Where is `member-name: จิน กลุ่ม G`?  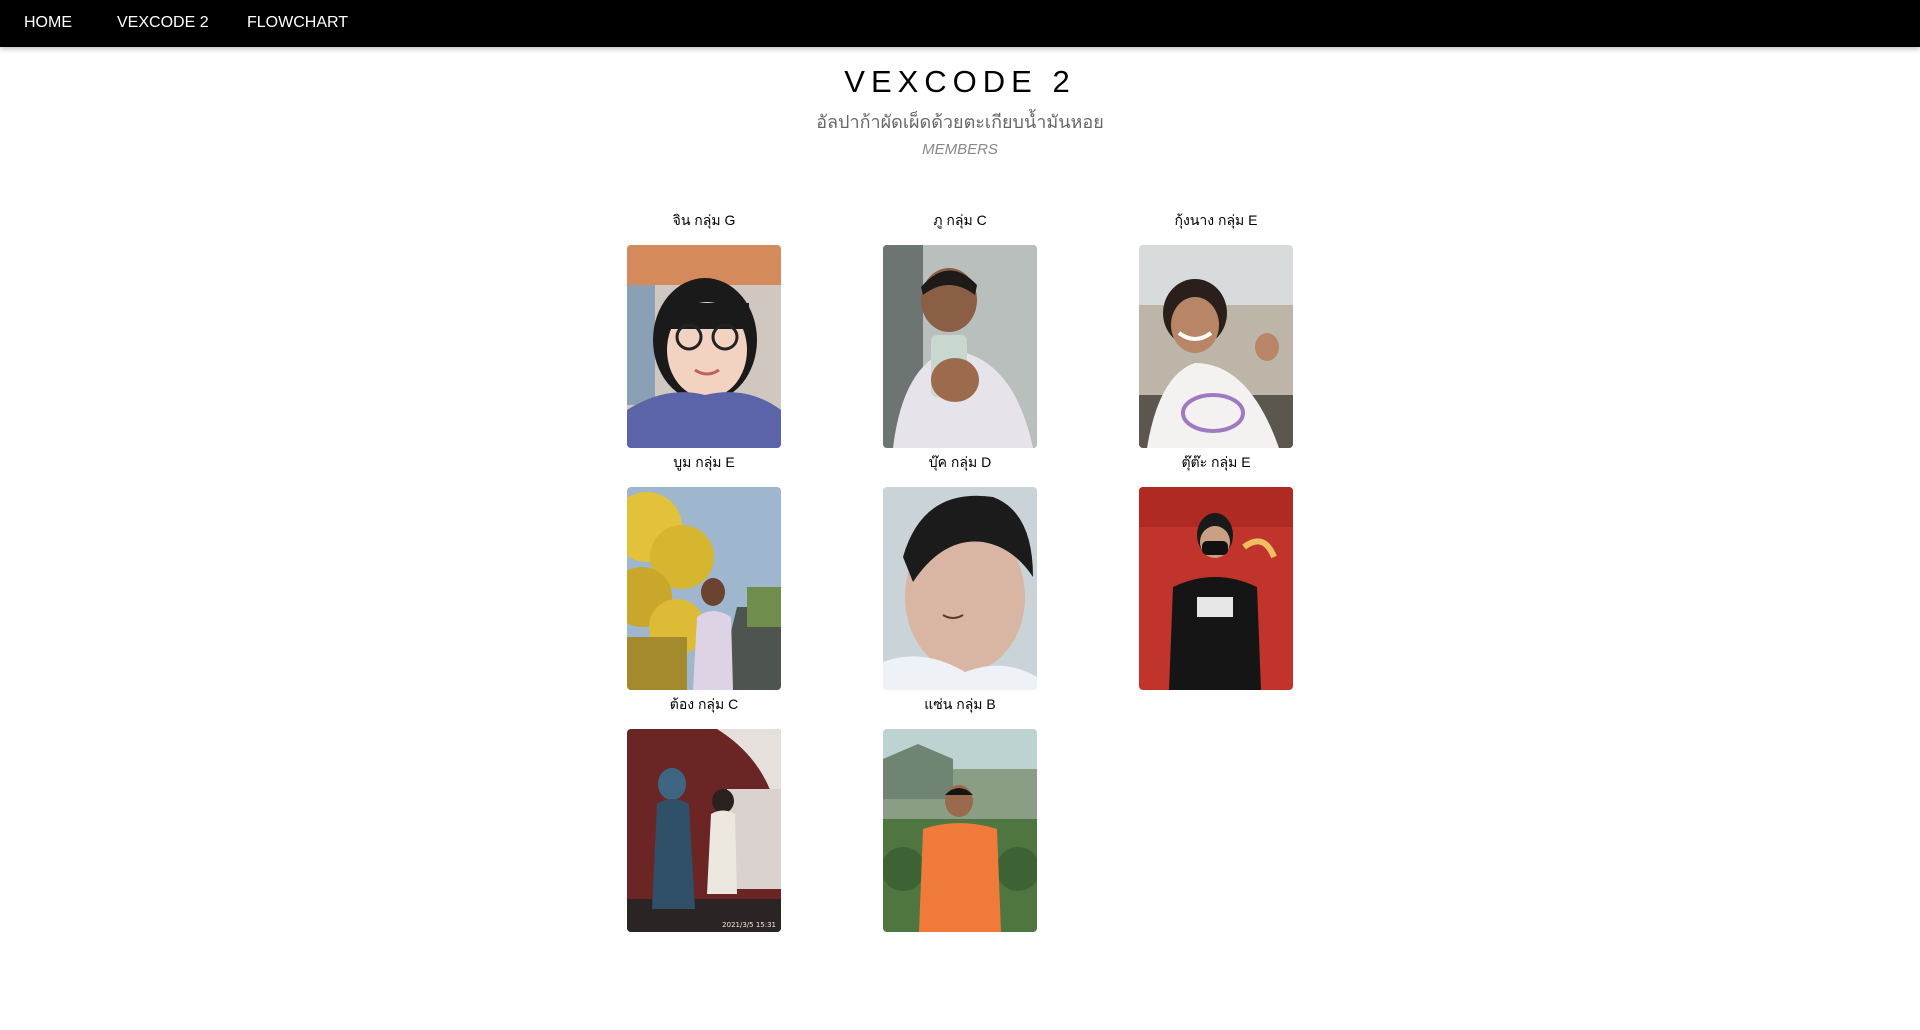 member-name: จิน กลุ่ม G is located at coordinates (704, 220).